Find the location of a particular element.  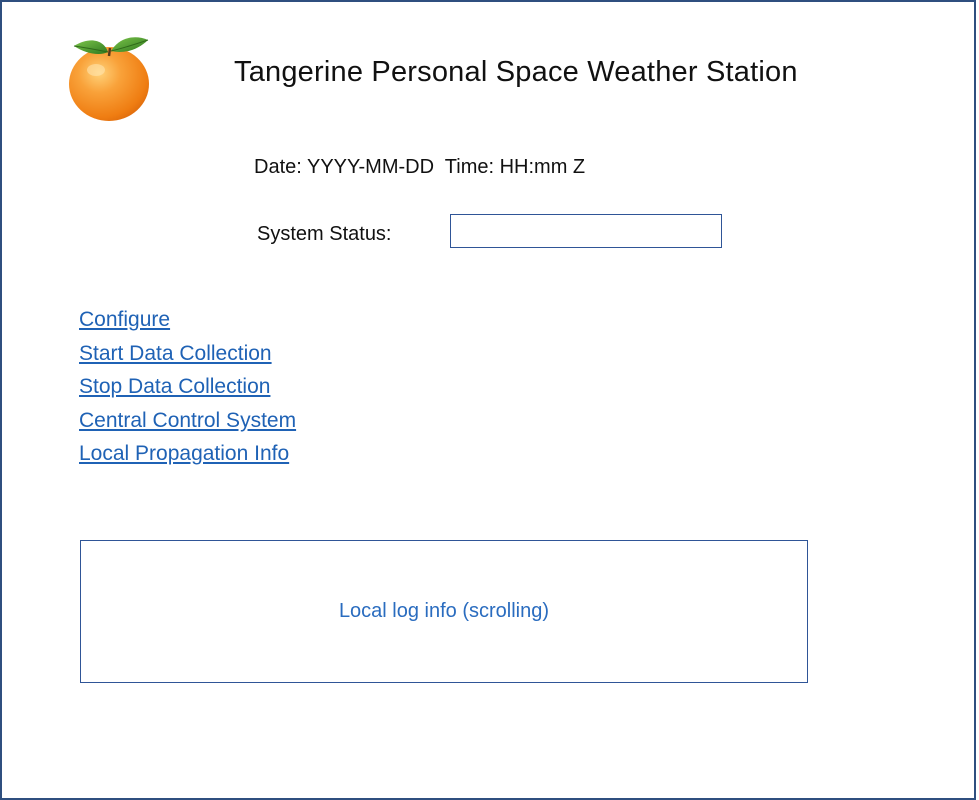

system-status-field is located at coordinates (586, 231).